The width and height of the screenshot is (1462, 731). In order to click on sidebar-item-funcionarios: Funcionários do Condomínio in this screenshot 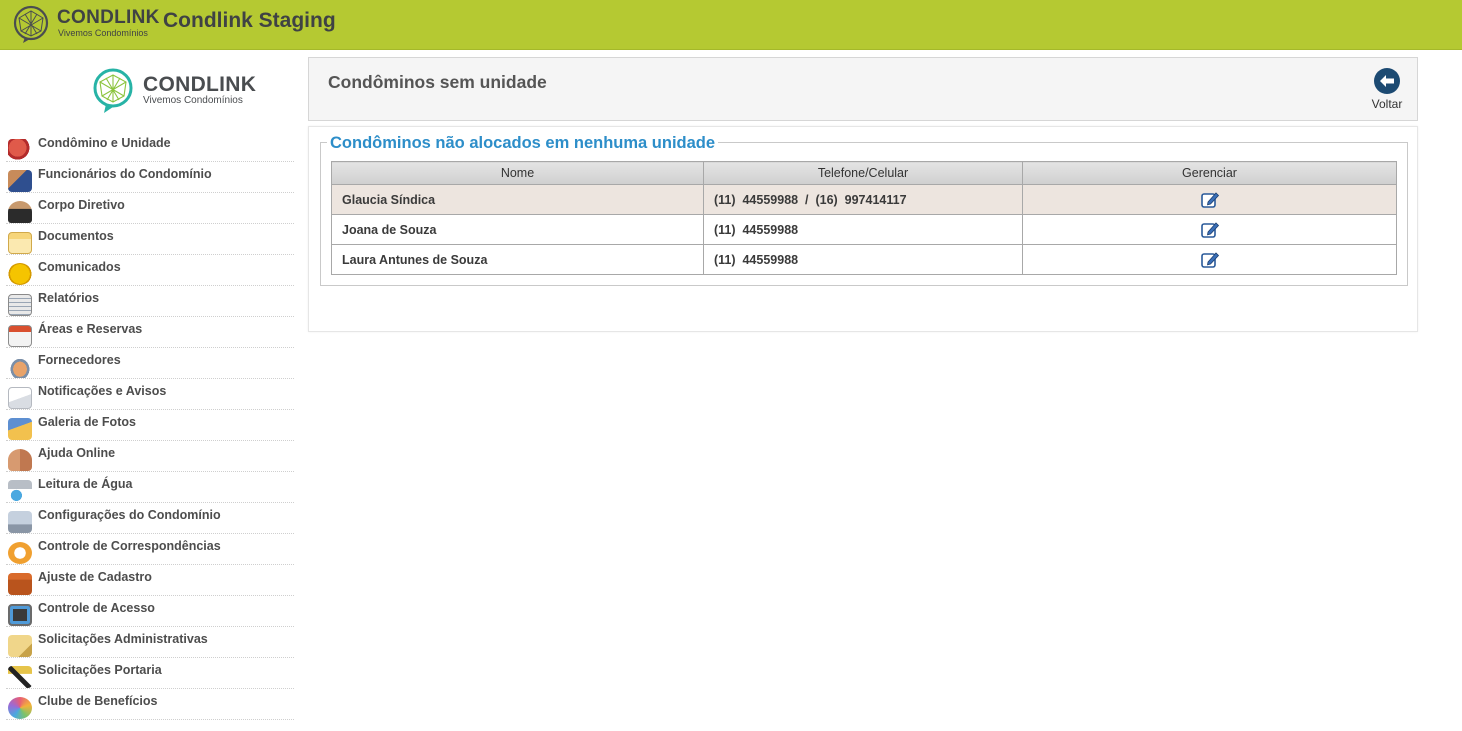, I will do `click(150, 177)`.